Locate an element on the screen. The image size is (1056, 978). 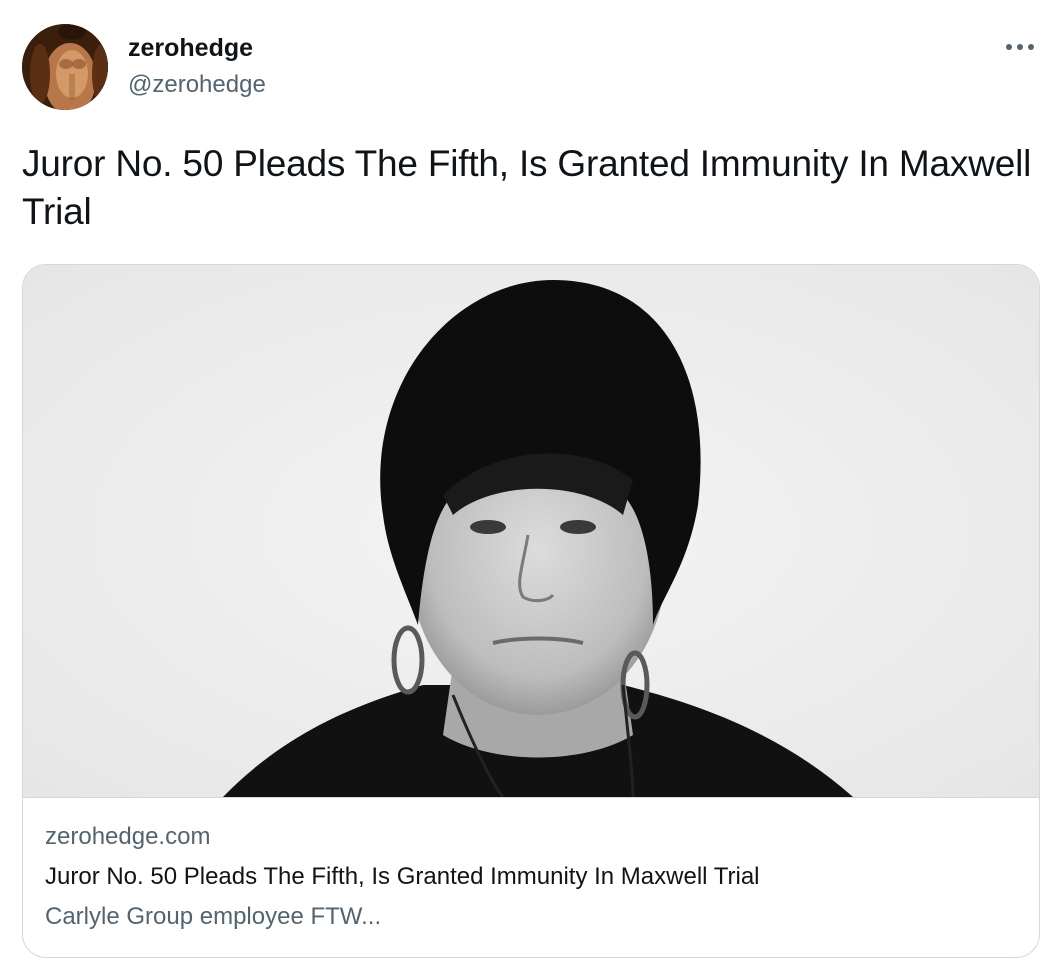
display-name: zerohedge is located at coordinates (197, 48).